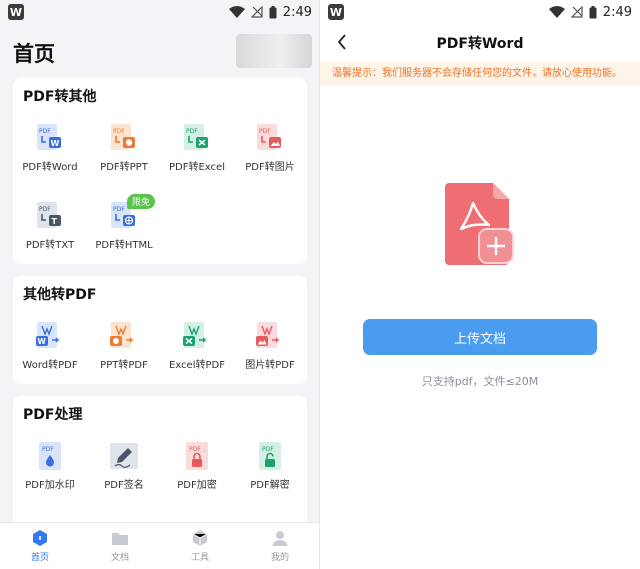  I want to click on pdf-to-txt-icon: PDF T, so click(49, 215).